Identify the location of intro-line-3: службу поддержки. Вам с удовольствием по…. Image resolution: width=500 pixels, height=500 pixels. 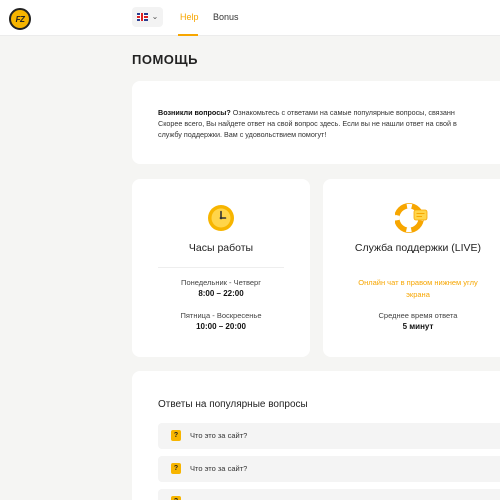
(242, 134).